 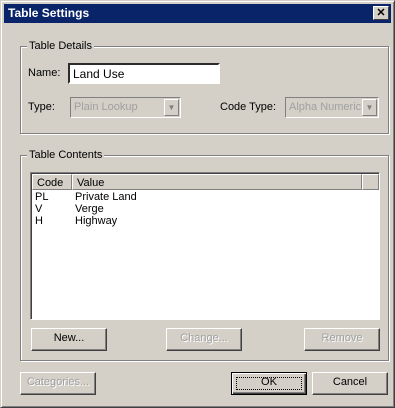 I want to click on focus-rectangle, so click(x=269, y=383).